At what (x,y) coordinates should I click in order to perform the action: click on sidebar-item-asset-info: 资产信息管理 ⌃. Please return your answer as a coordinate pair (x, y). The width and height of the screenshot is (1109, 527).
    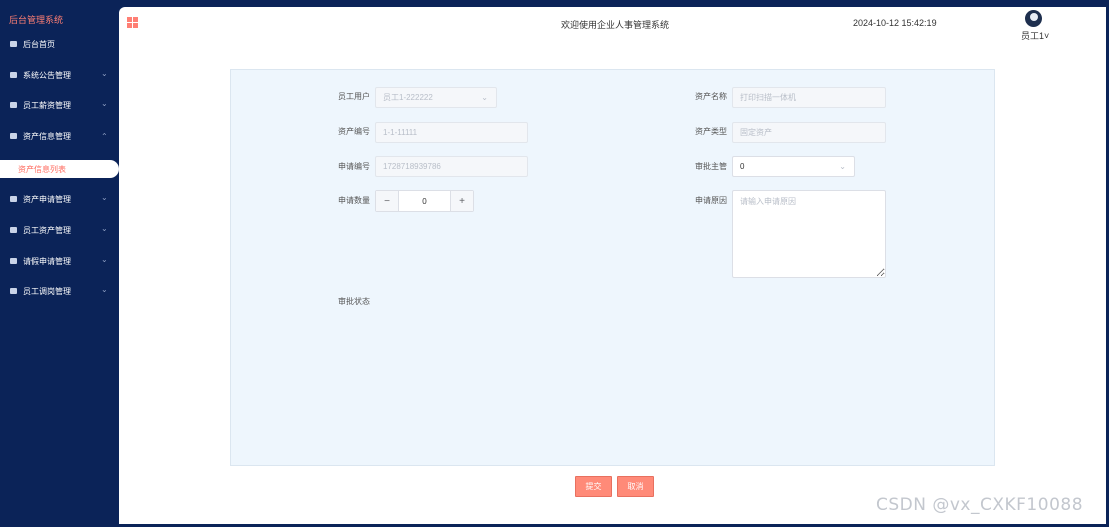
    Looking at the image, I should click on (59, 136).